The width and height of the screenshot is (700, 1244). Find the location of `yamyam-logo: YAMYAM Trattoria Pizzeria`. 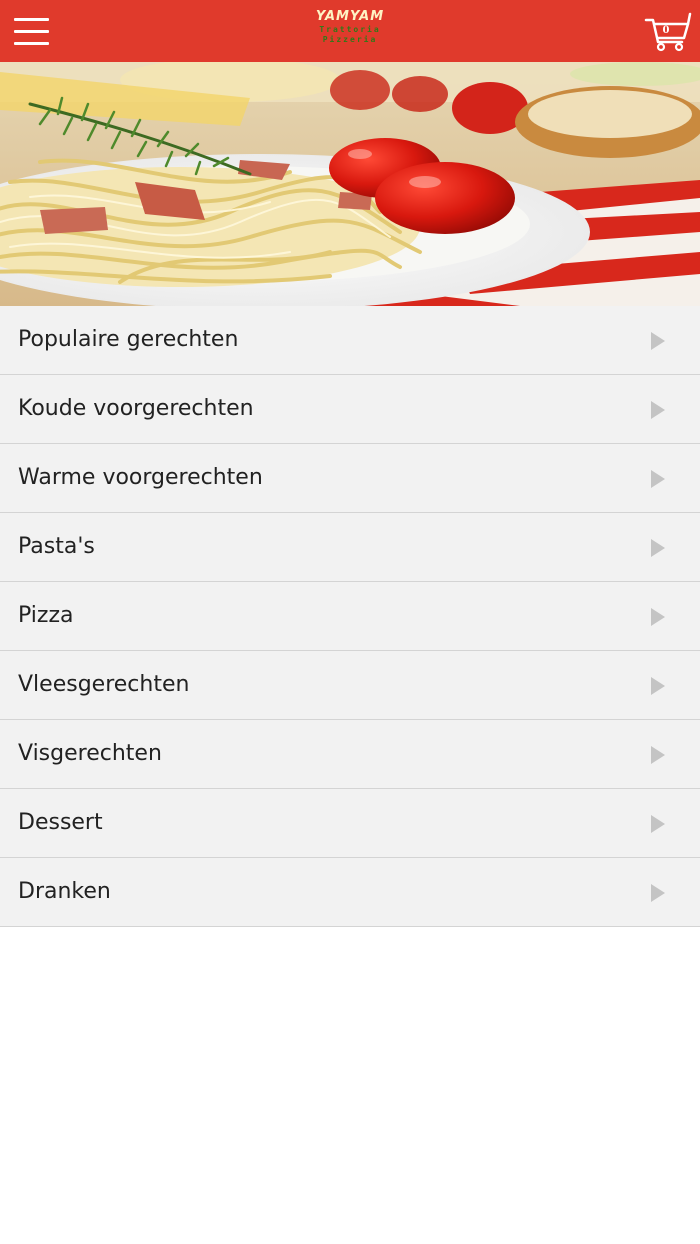

yamyam-logo: YAMYAM Trattoria Pizzeria is located at coordinates (350, 31).